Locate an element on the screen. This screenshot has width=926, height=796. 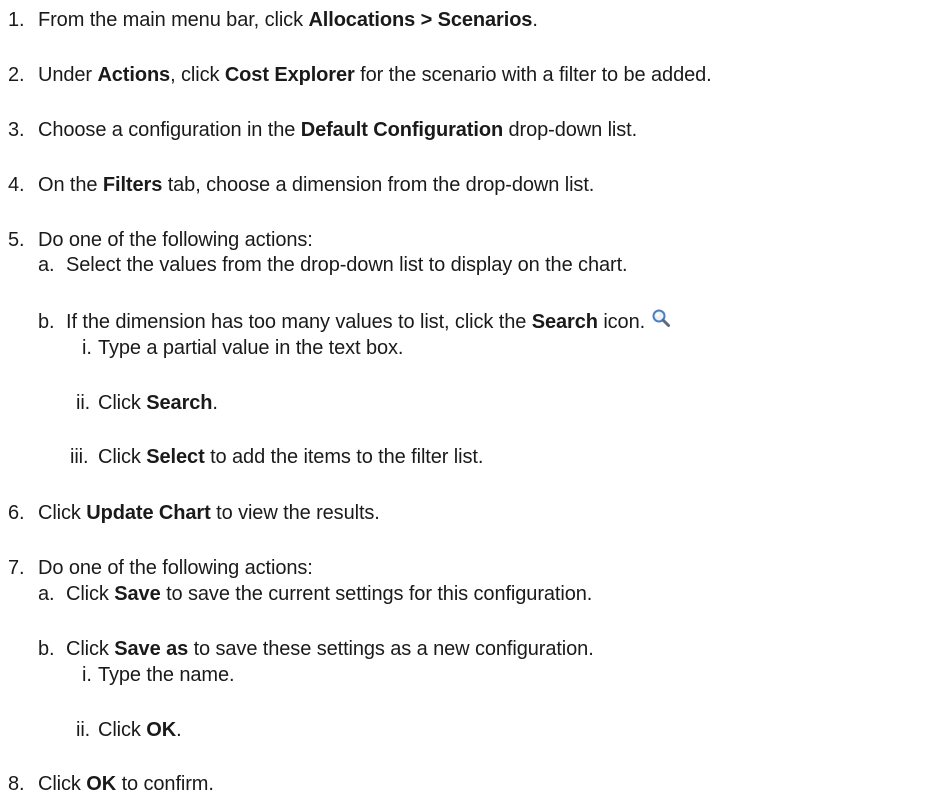
save-button-label: Save is located at coordinates (137, 594).